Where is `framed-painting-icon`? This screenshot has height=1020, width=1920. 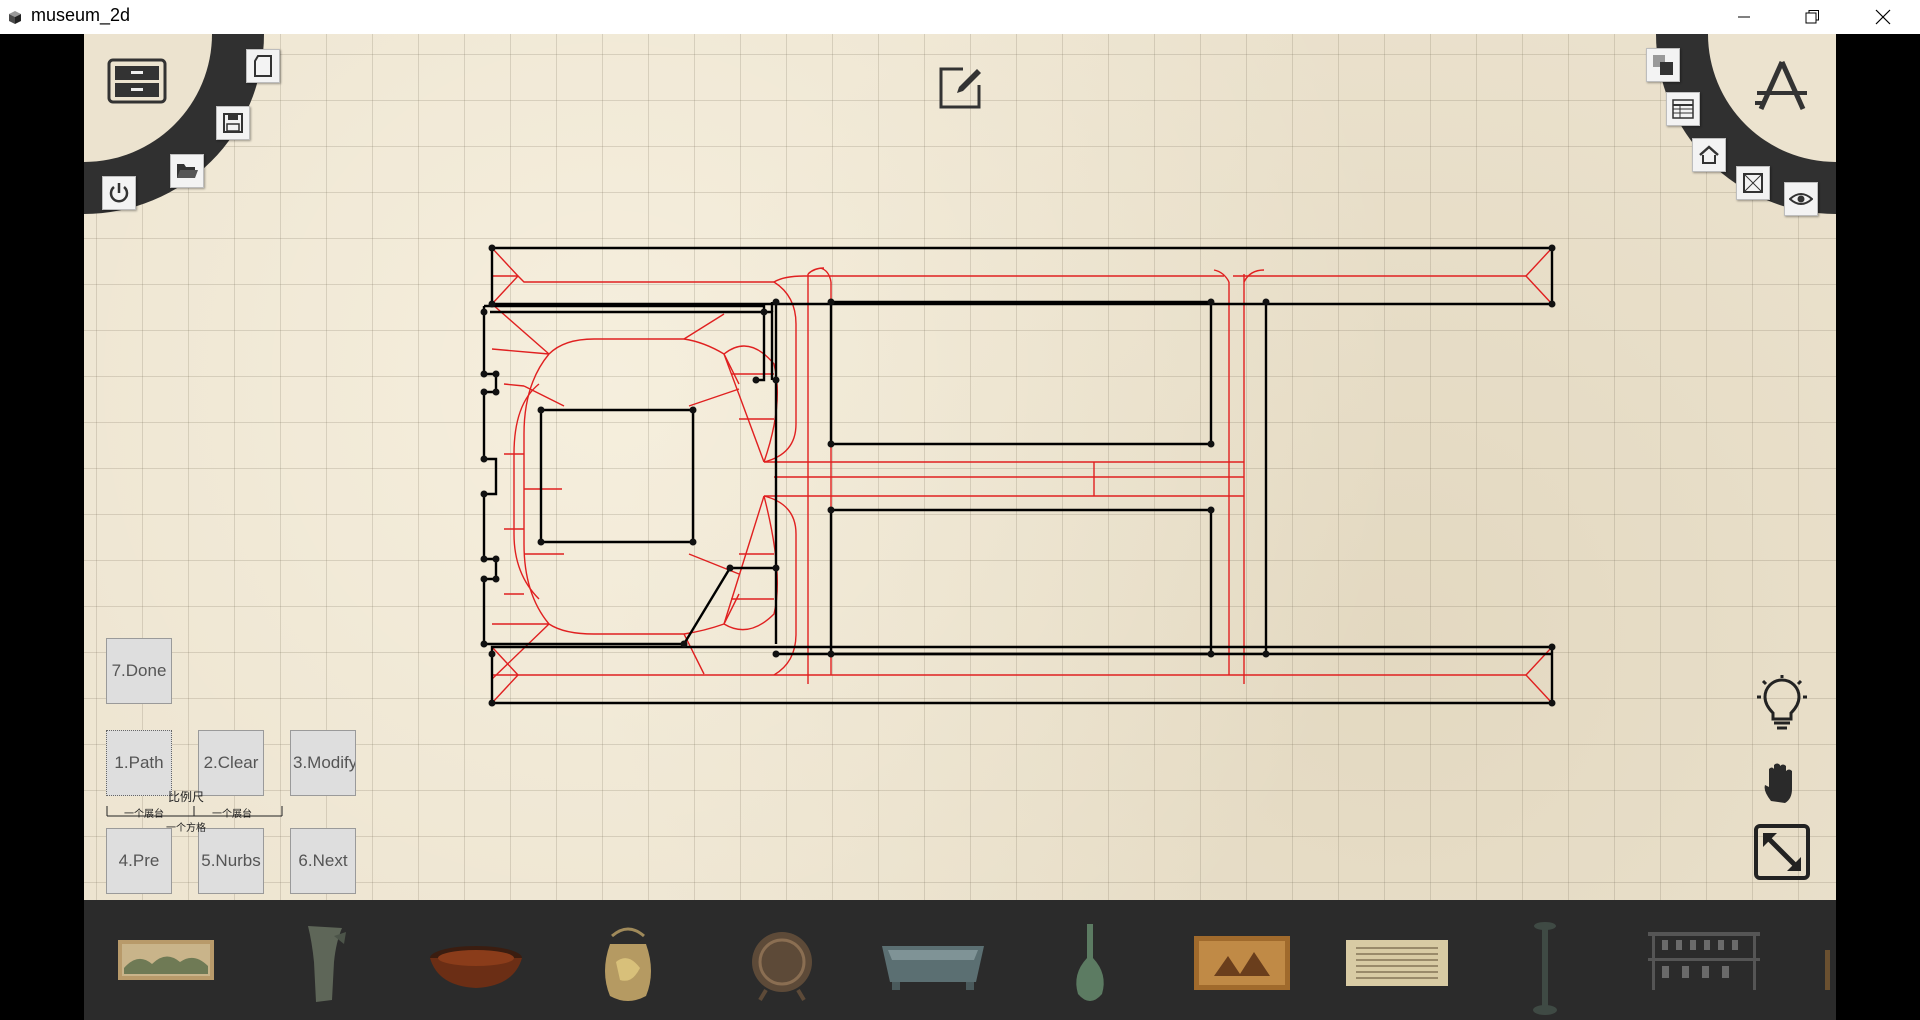
framed-painting-icon is located at coordinates (1242, 963).